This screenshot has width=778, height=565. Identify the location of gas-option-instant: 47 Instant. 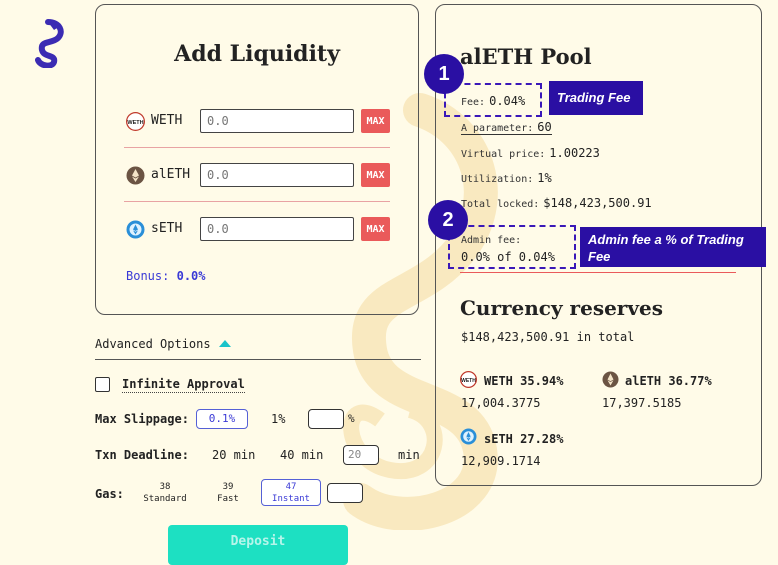
(291, 492).